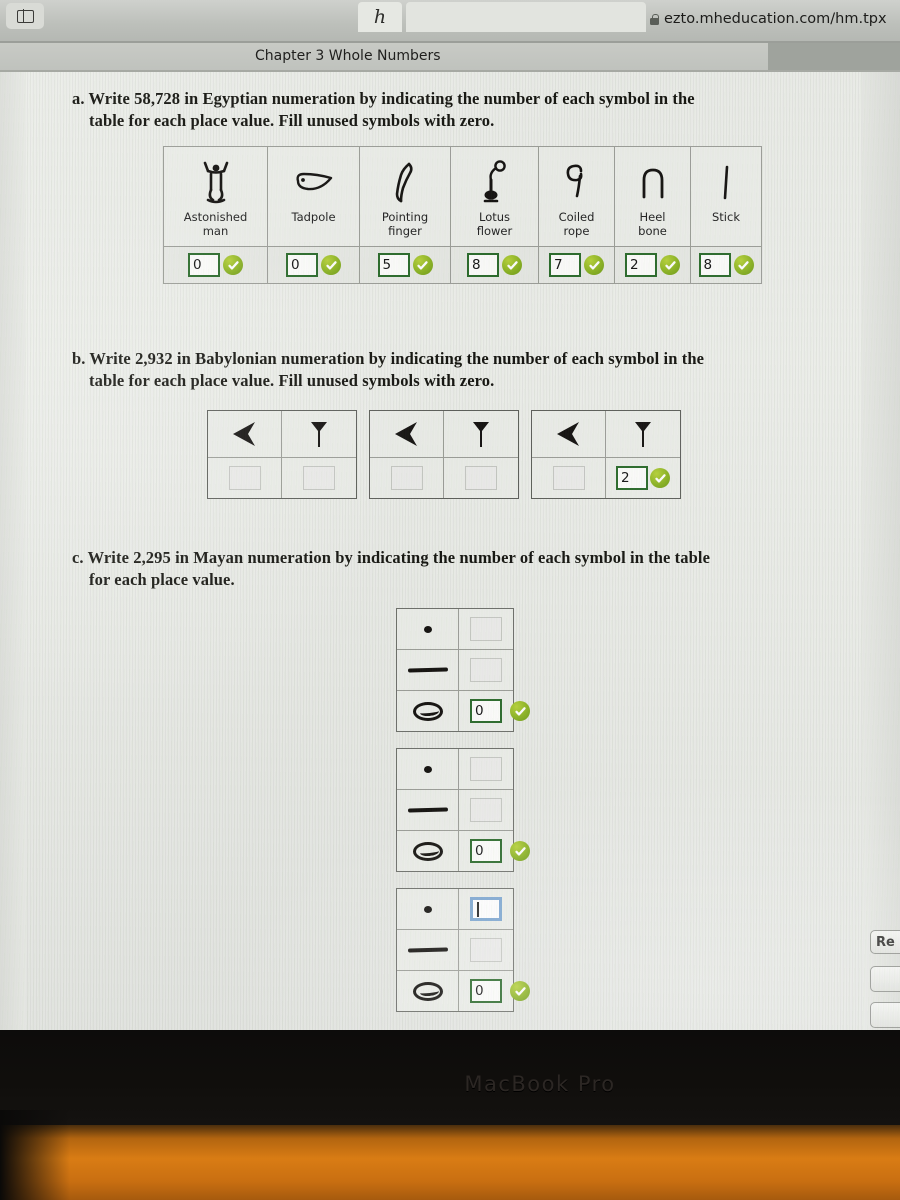 The image size is (900, 1200). Describe the element at coordinates (462, 265) in the screenshot. I see `egyptian-answer-row: 0 0 5 8 7 2 8` at that location.